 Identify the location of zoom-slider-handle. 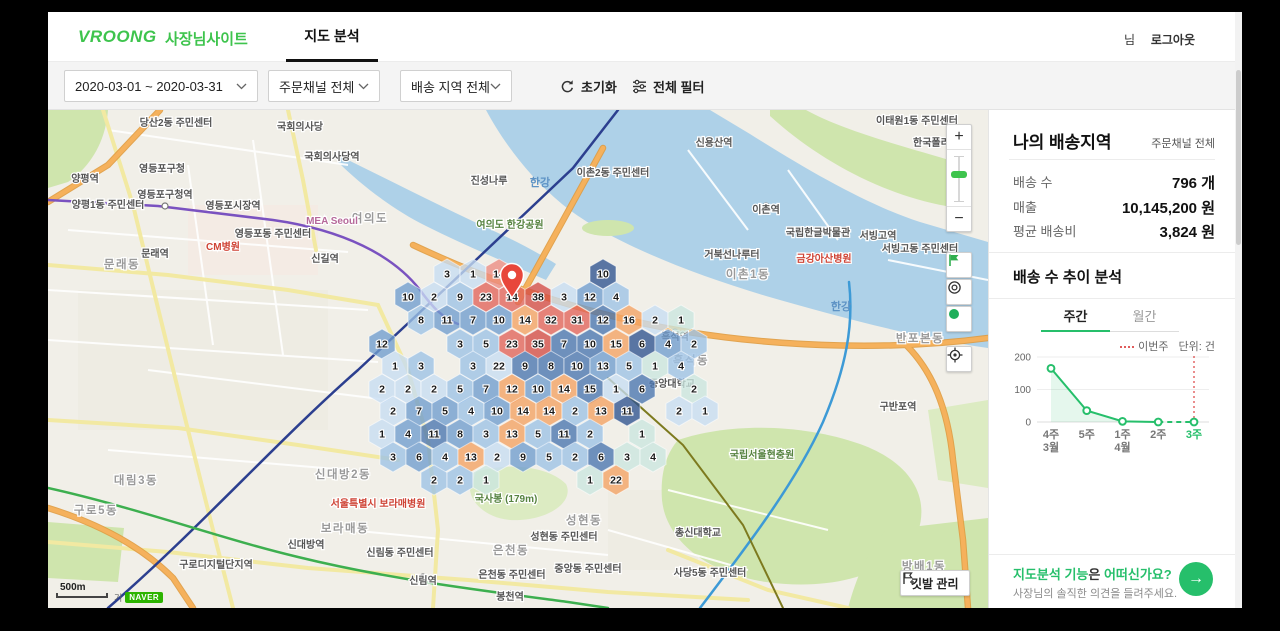
(959, 174).